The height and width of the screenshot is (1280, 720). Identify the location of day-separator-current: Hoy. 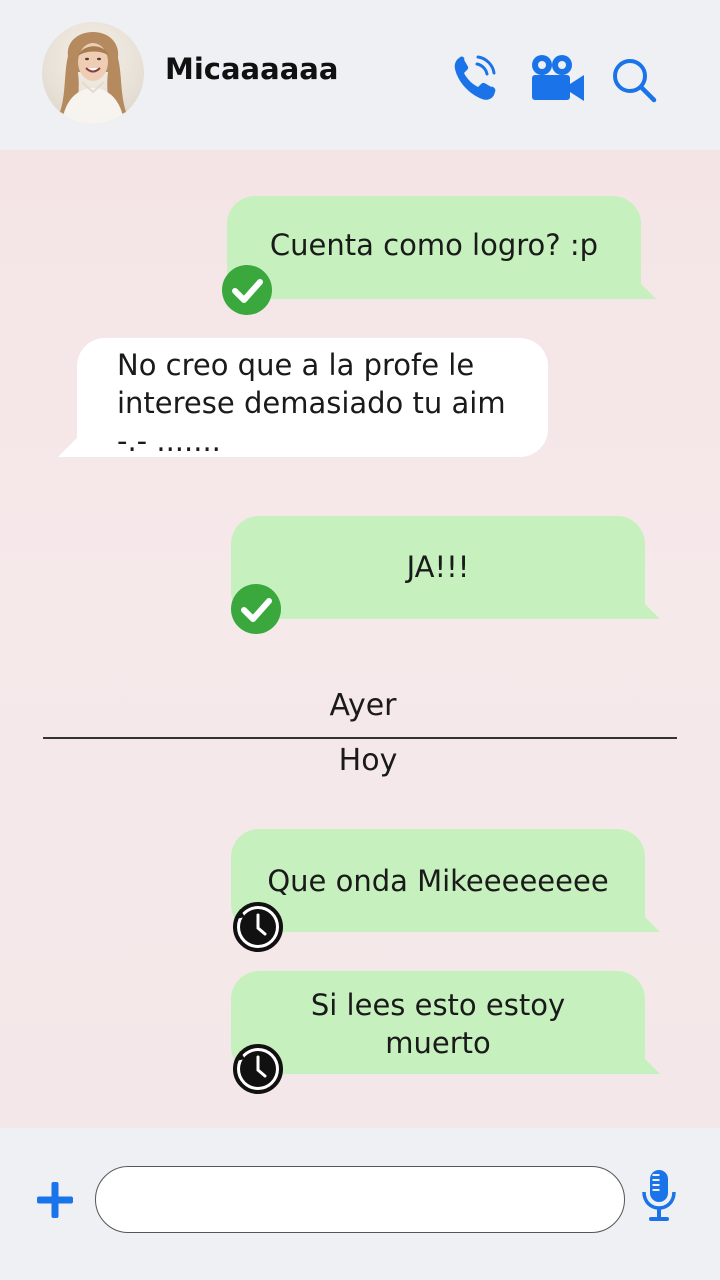
(368, 760).